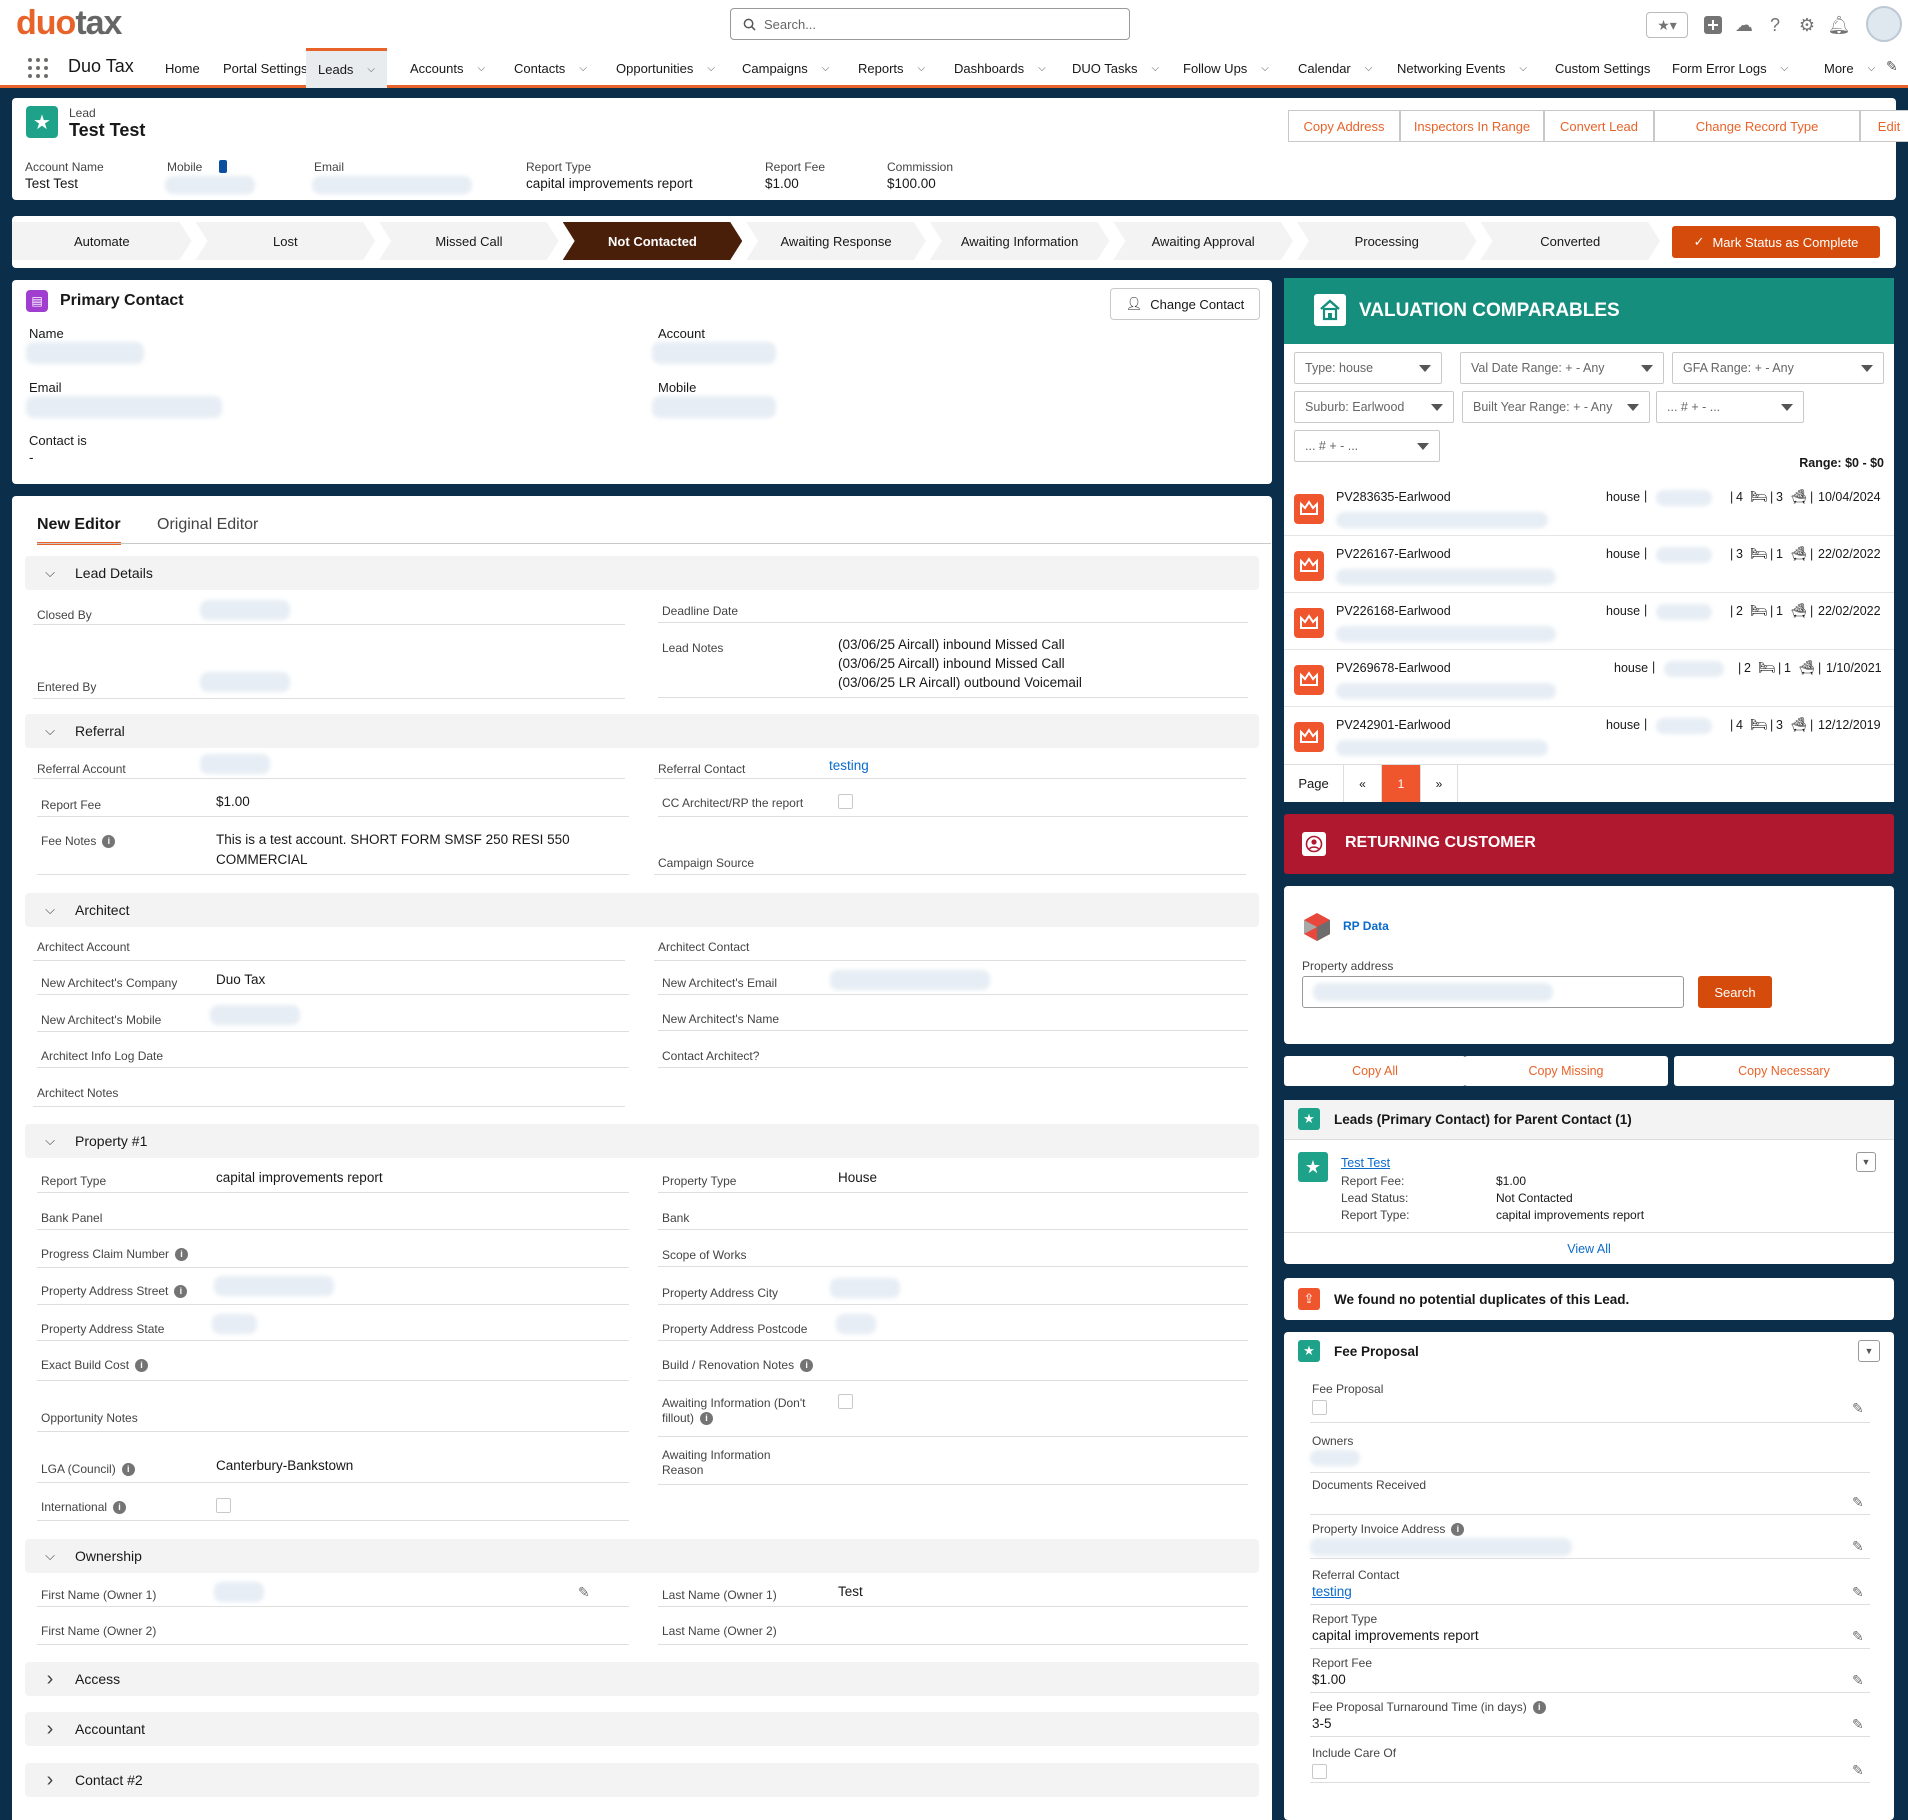 Image resolution: width=1908 pixels, height=1820 pixels. What do you see at coordinates (347, 68) in the screenshot?
I see `nav-item-leads: Leads ⌵` at bounding box center [347, 68].